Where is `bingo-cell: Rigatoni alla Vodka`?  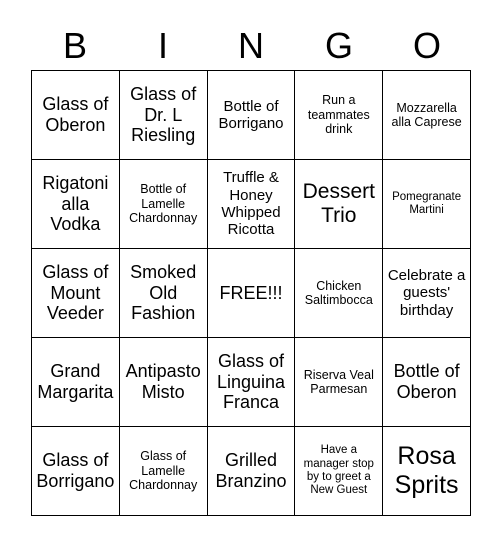 bingo-cell: Rigatoni alla Vodka is located at coordinates (76, 204).